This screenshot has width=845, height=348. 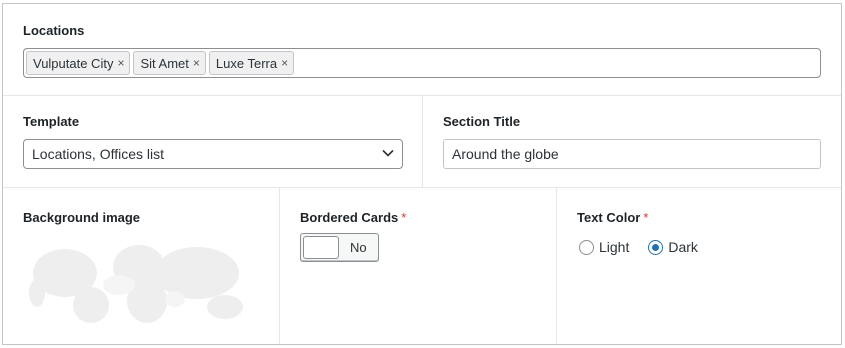 I want to click on location-tag: Vulputate City ×, so click(x=78, y=63).